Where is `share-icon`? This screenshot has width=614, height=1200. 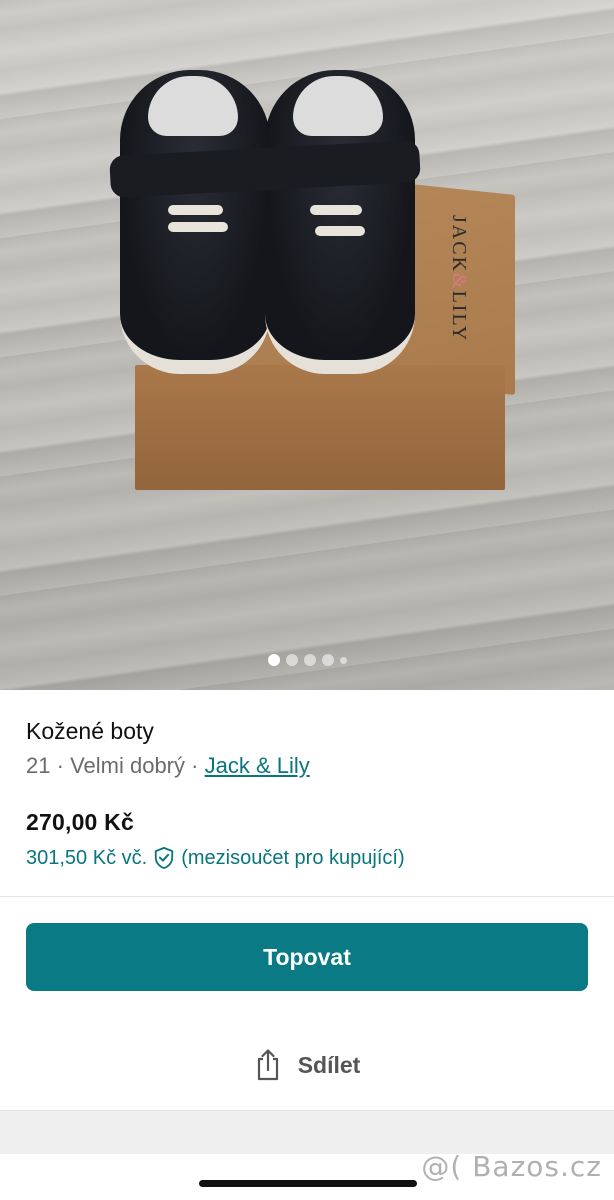
share-icon is located at coordinates (267, 1065).